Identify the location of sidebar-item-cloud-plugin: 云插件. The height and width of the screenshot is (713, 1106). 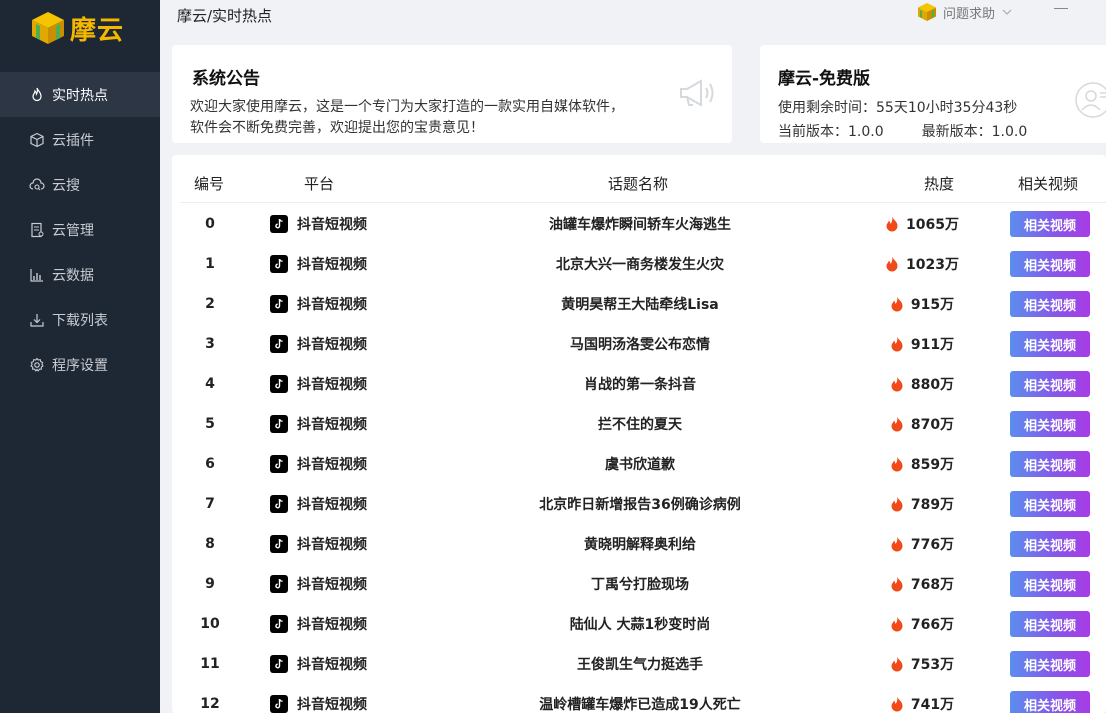
(80, 139).